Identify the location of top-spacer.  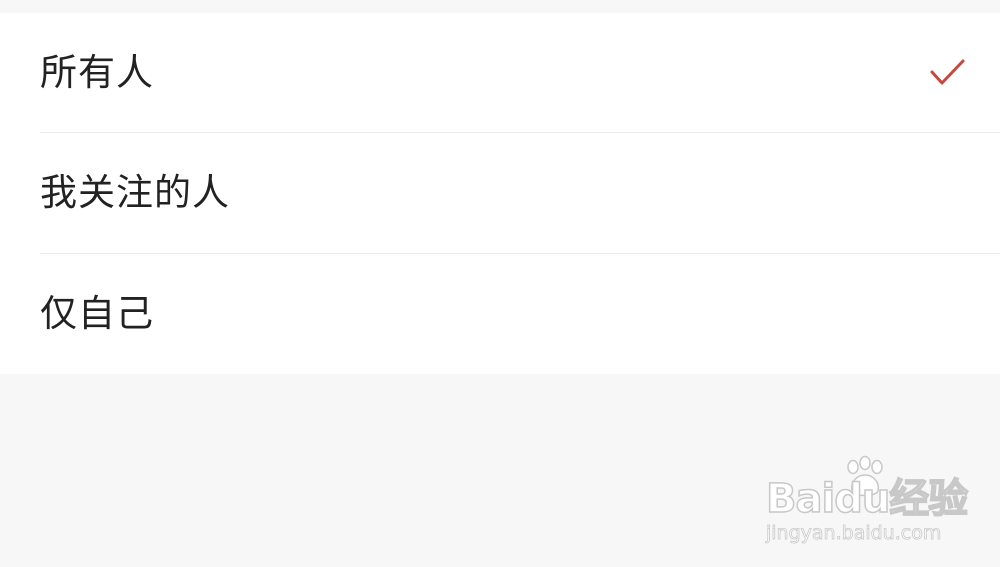
(500, 6).